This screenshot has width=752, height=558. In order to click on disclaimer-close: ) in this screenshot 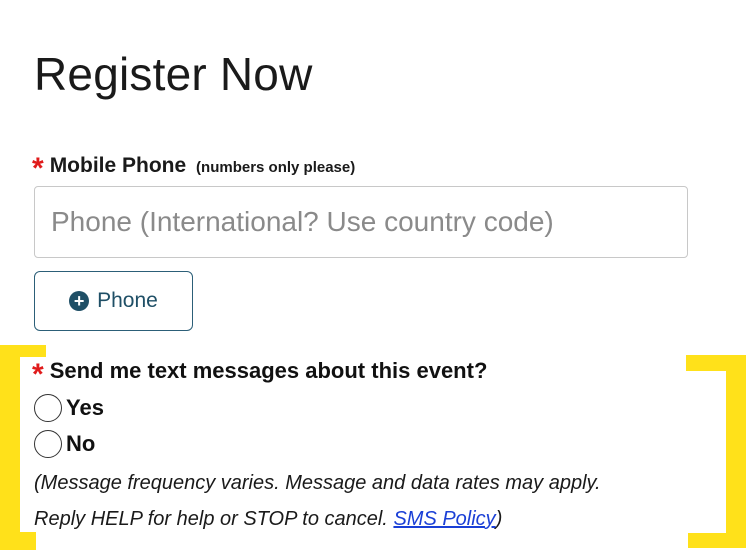, I will do `click(499, 519)`.